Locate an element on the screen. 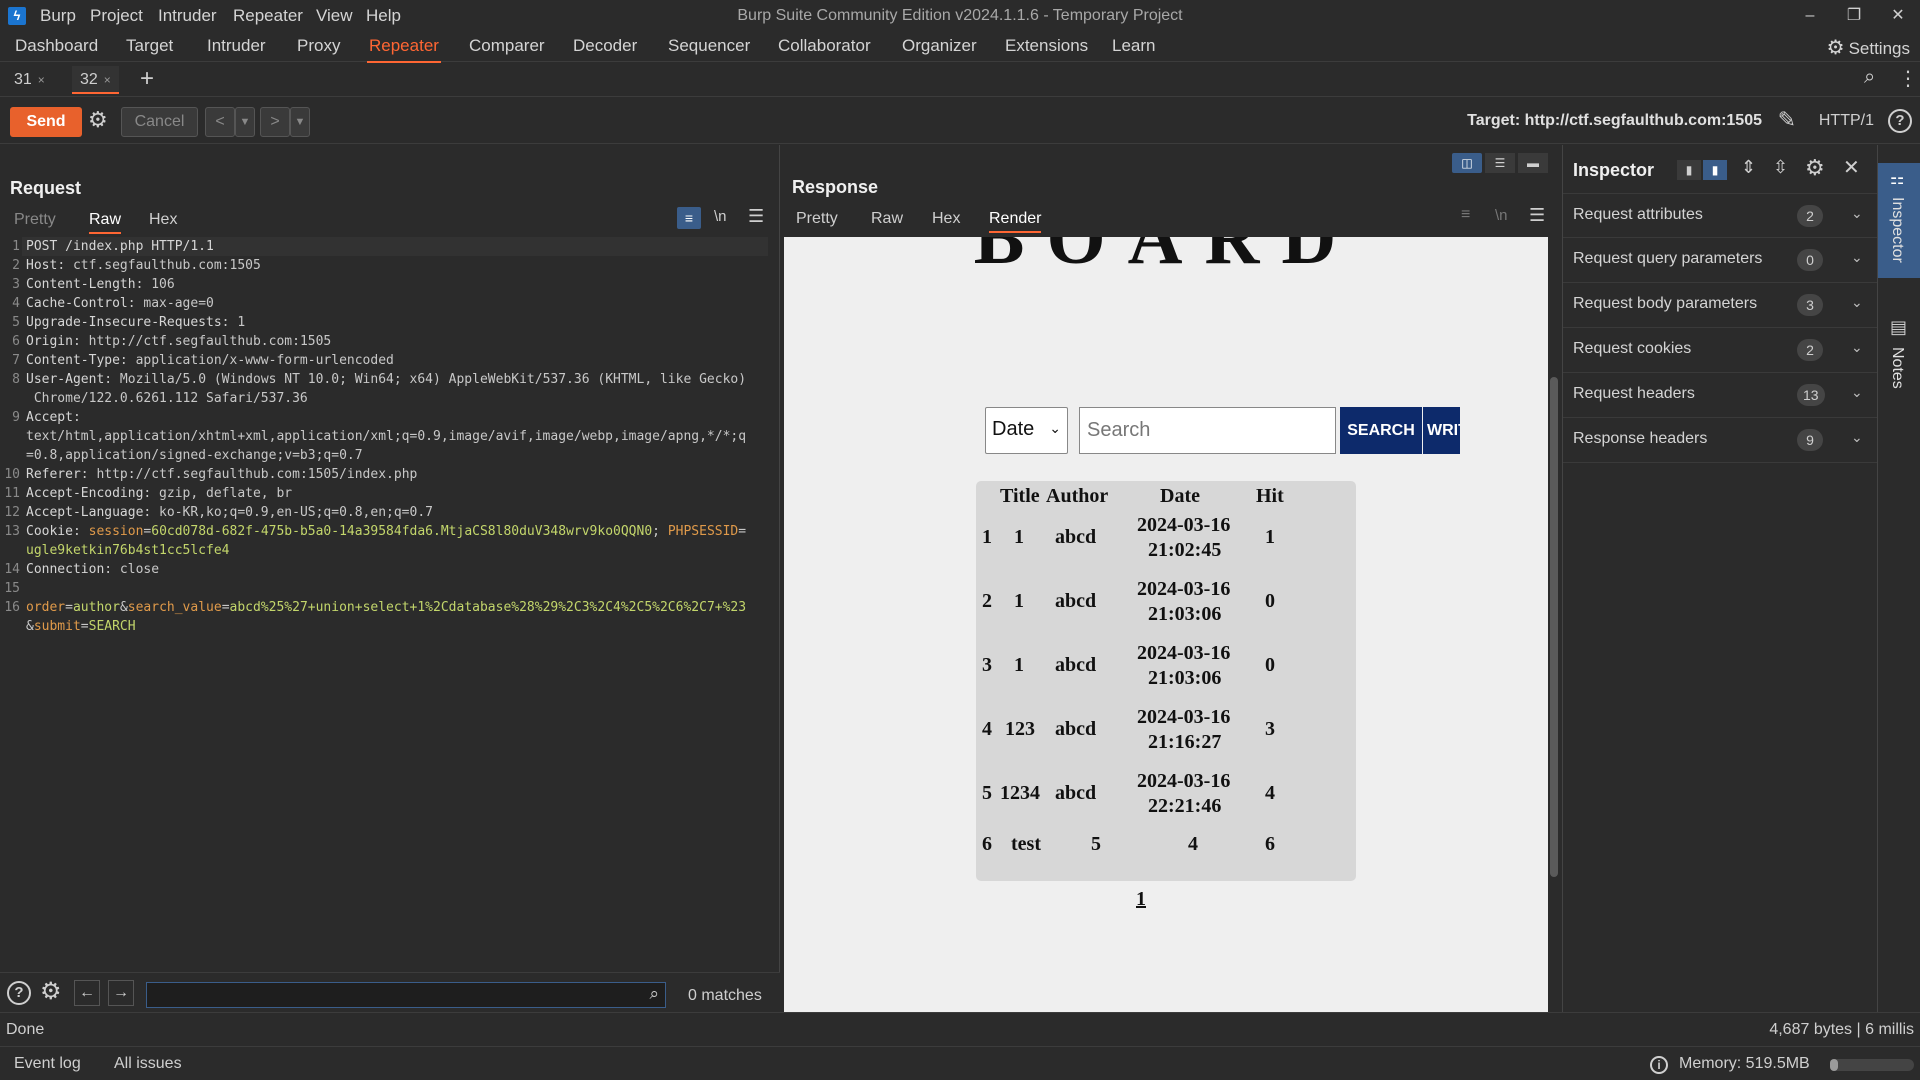 The width and height of the screenshot is (1920, 1080). search-options-gear-icon: ⚙ is located at coordinates (51, 991).